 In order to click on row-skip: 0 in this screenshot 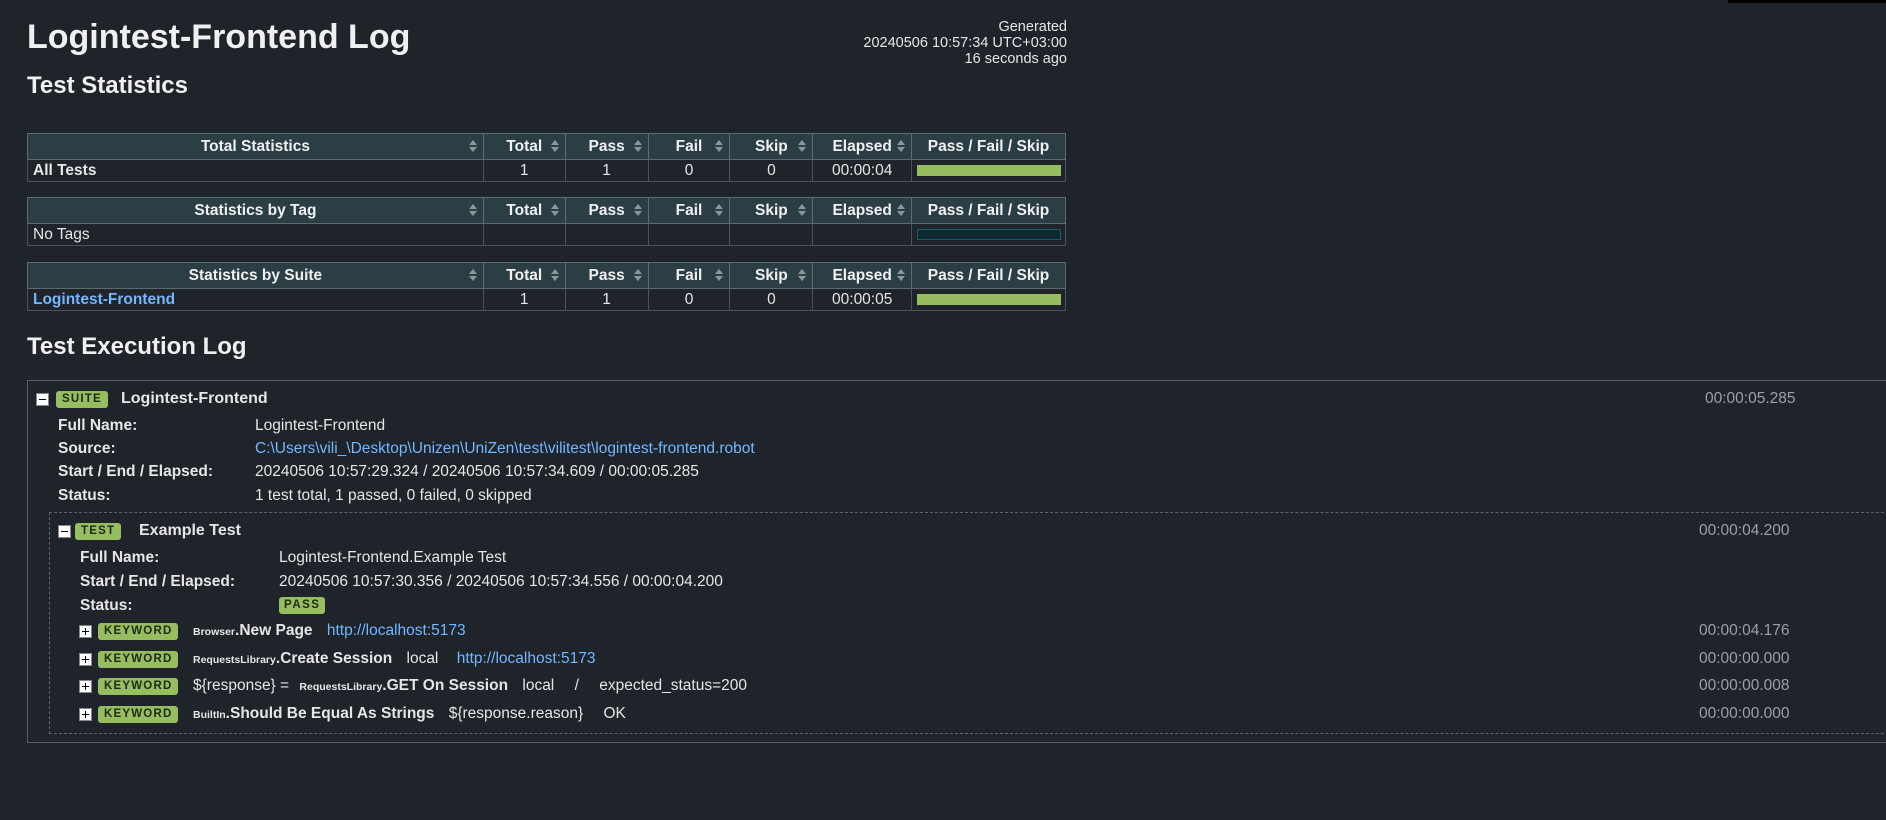, I will do `click(771, 170)`.